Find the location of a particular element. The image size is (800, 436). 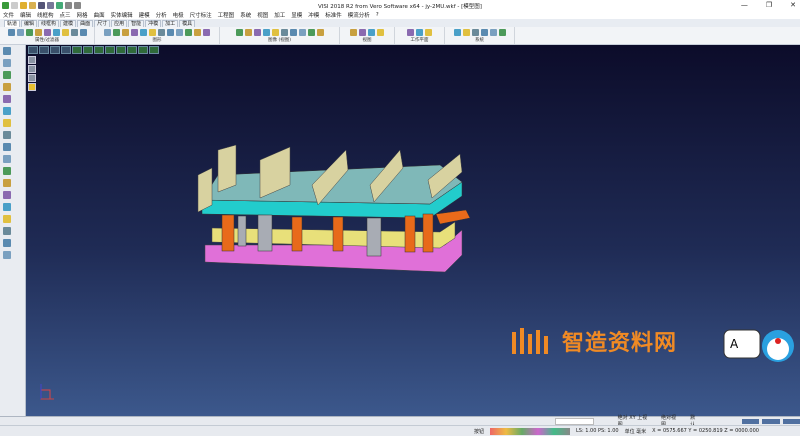

menu-item: 模流分析 is located at coordinates (359, 15).